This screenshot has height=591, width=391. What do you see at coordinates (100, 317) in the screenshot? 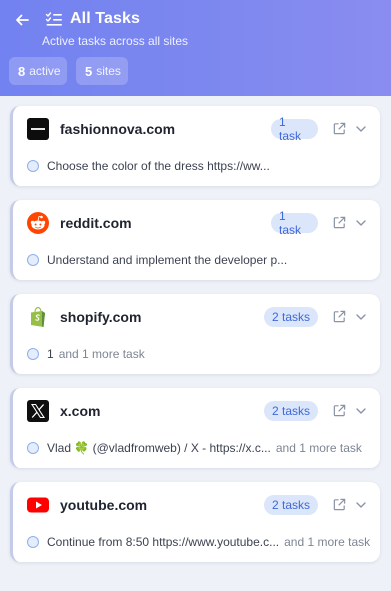
I see `site-name: shopify.com` at bounding box center [100, 317].